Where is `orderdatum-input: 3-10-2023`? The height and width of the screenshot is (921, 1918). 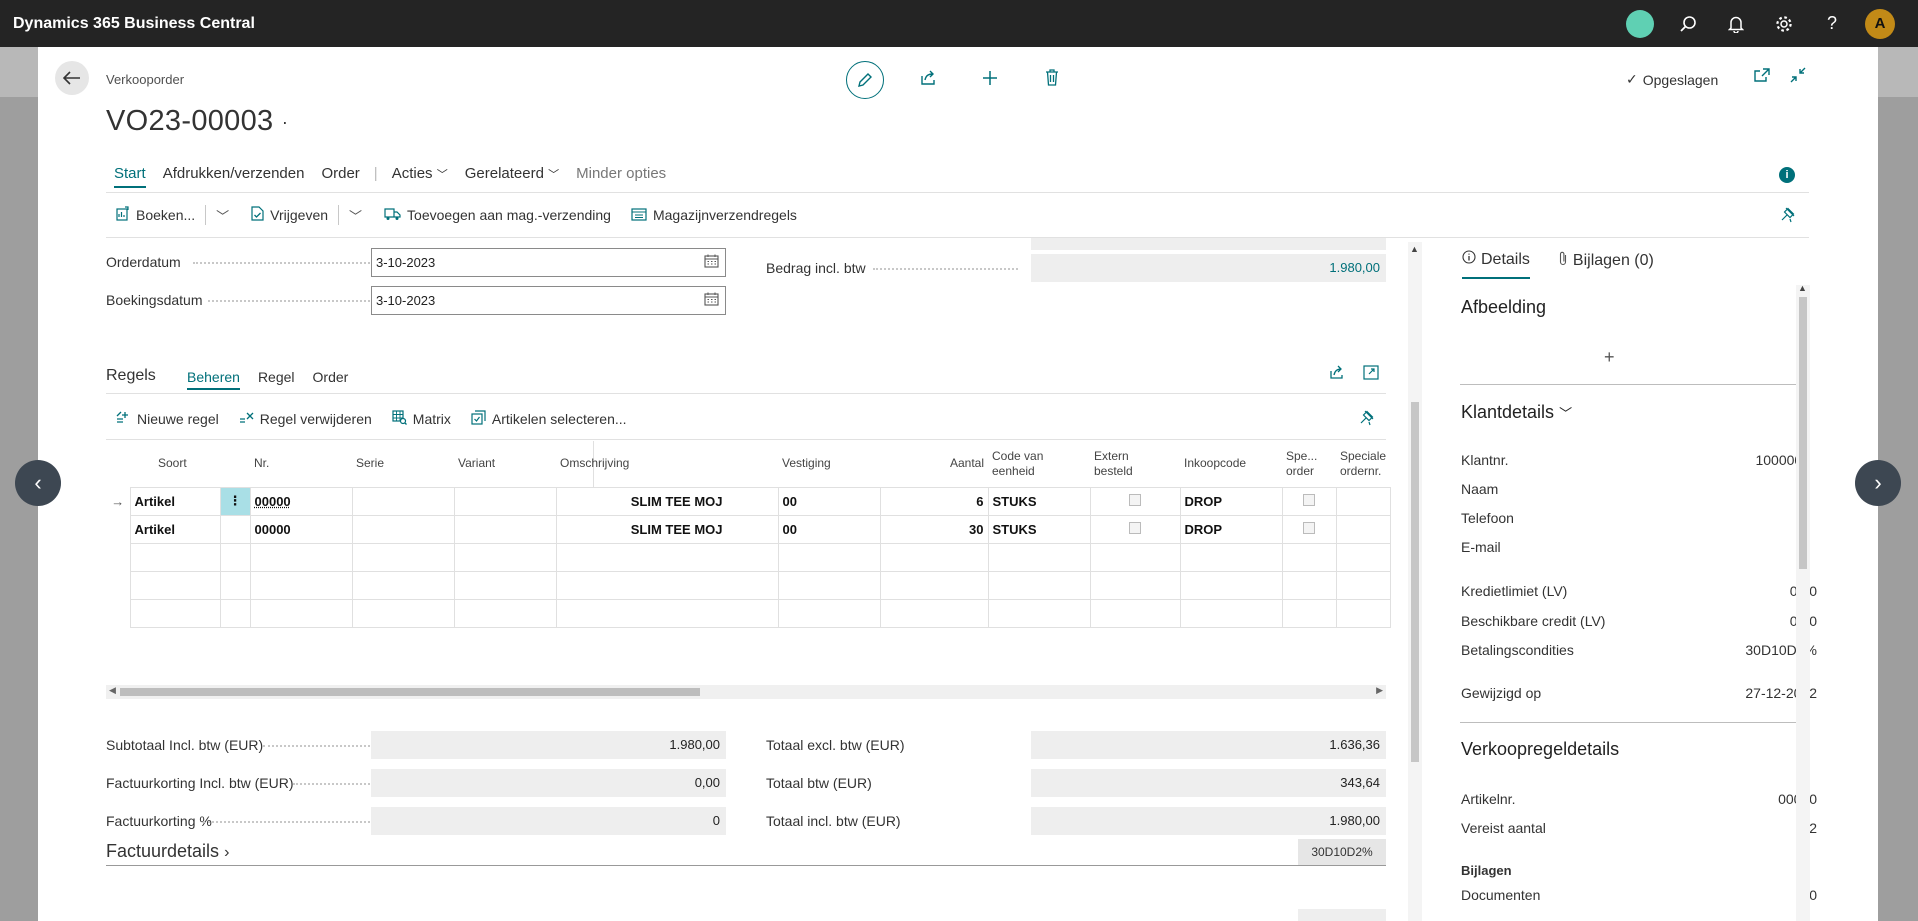 orderdatum-input: 3-10-2023 is located at coordinates (548, 262).